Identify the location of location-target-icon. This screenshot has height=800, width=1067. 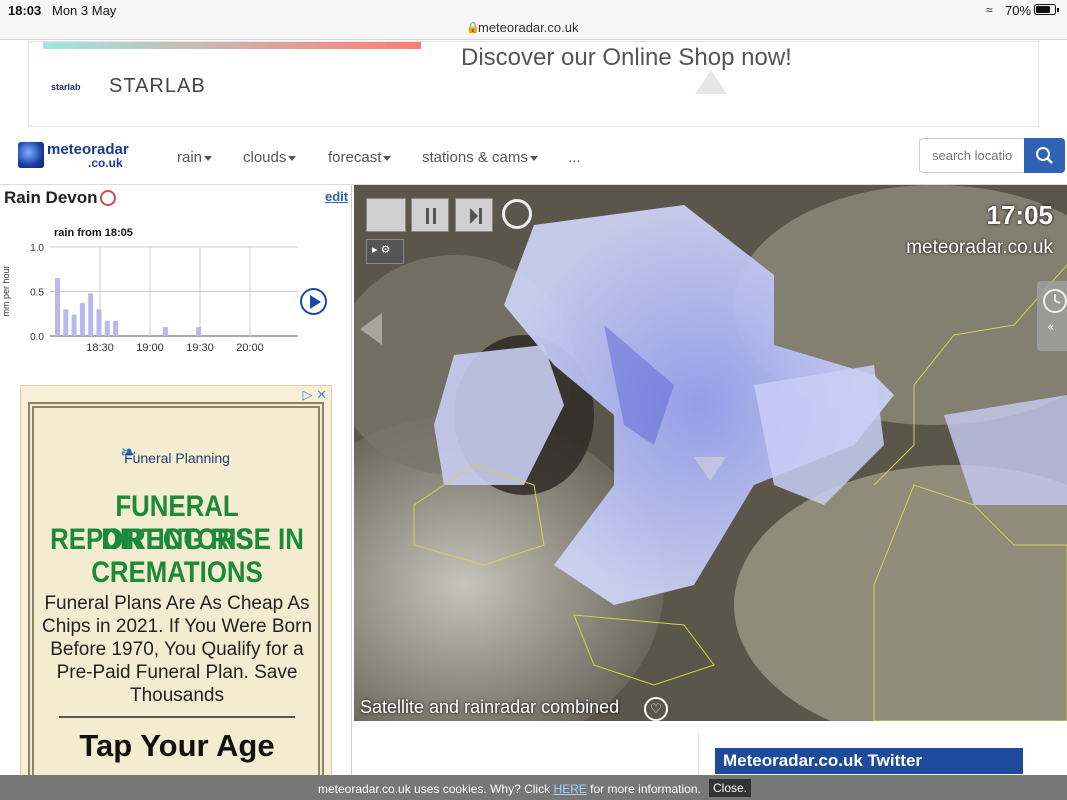
(108, 198).